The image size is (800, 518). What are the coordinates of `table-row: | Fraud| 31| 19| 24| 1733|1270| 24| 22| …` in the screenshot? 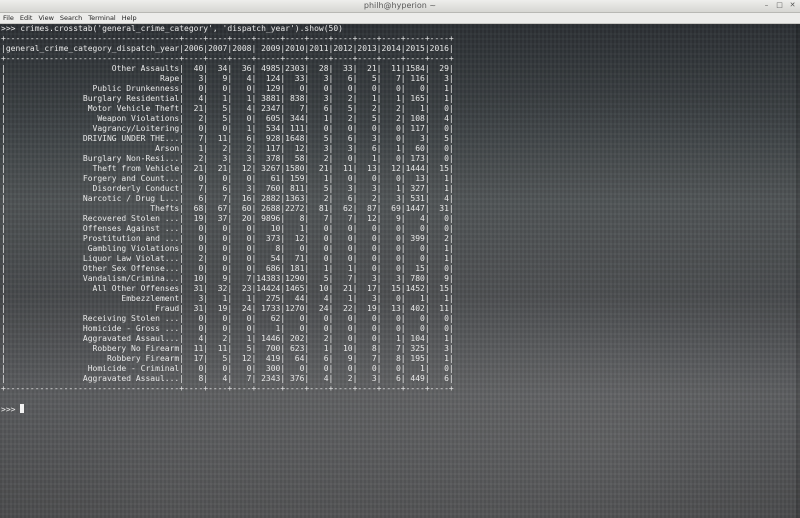 It's located at (227, 308).